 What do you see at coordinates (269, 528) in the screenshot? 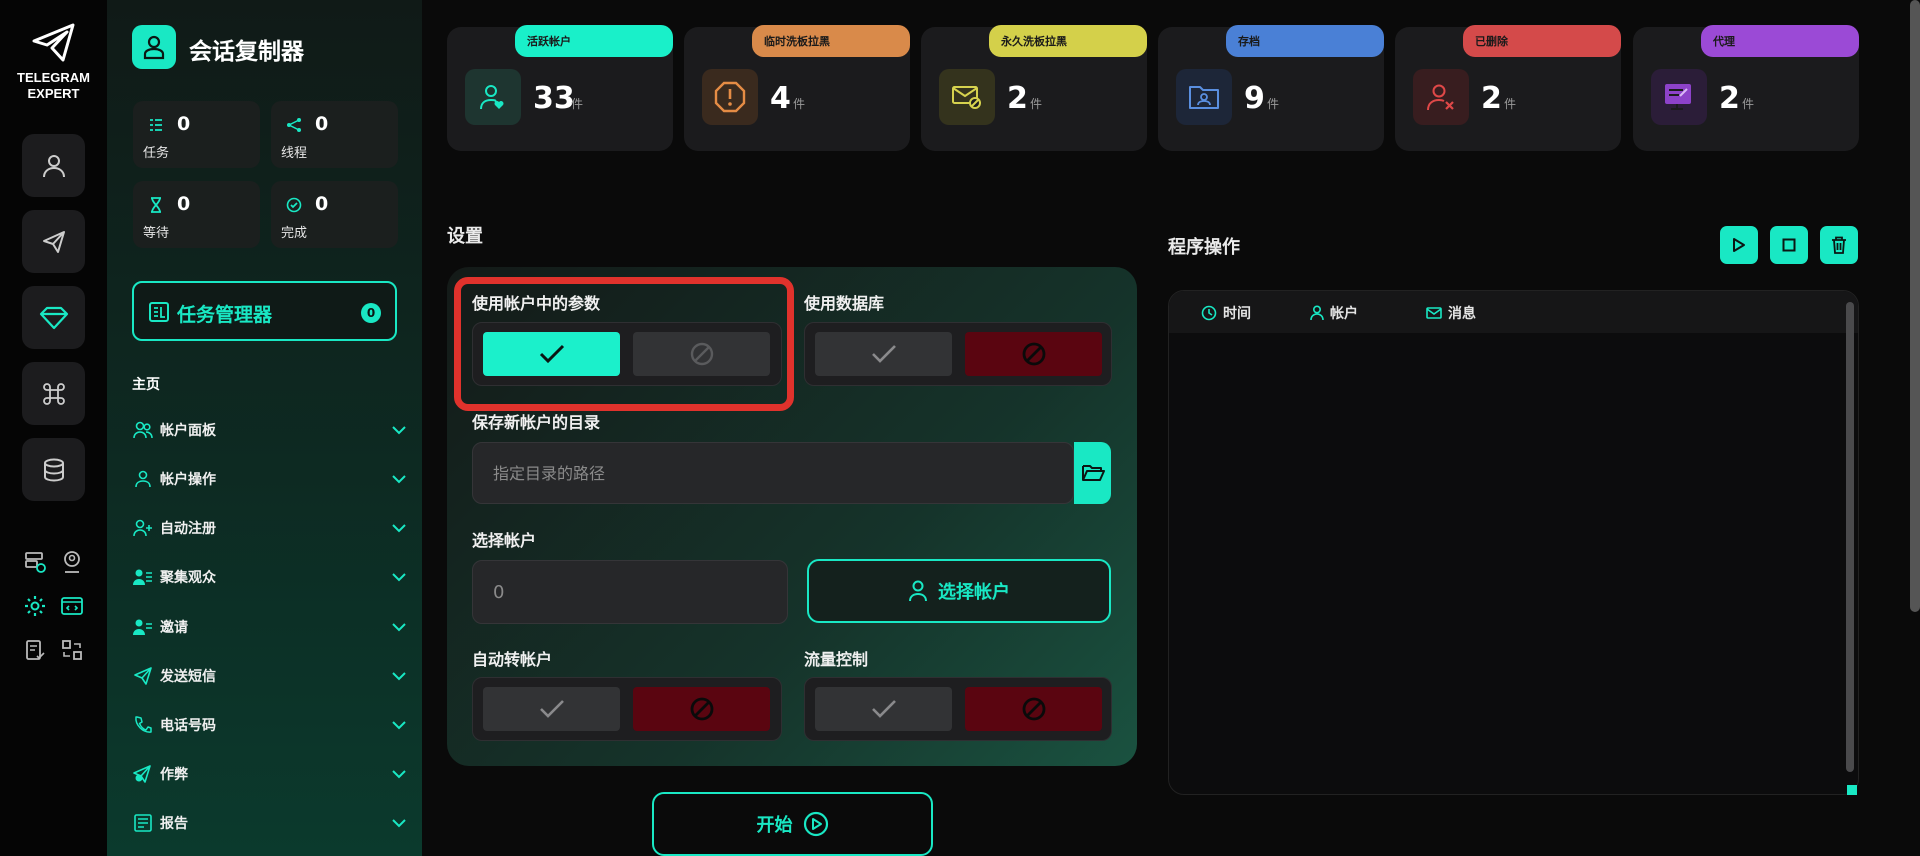
I see `nav-item-auto-register: 自动注册` at bounding box center [269, 528].